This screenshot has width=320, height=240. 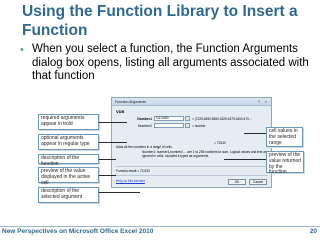 I want to click on argument-value-preview: = number, so click(x=199, y=125).